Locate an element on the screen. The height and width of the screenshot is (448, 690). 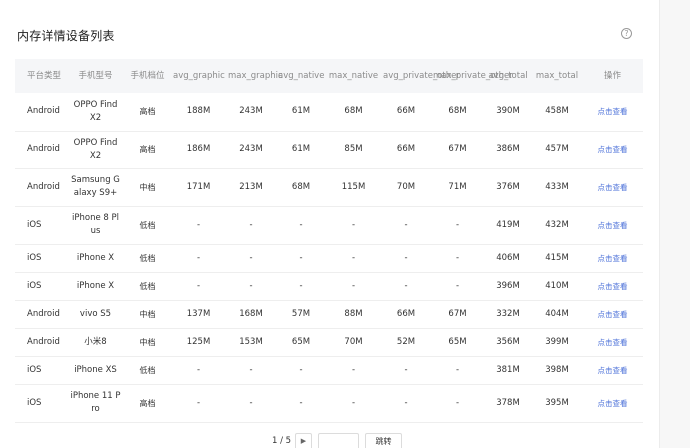
cell-max-private-other: 71M is located at coordinates (457, 187).